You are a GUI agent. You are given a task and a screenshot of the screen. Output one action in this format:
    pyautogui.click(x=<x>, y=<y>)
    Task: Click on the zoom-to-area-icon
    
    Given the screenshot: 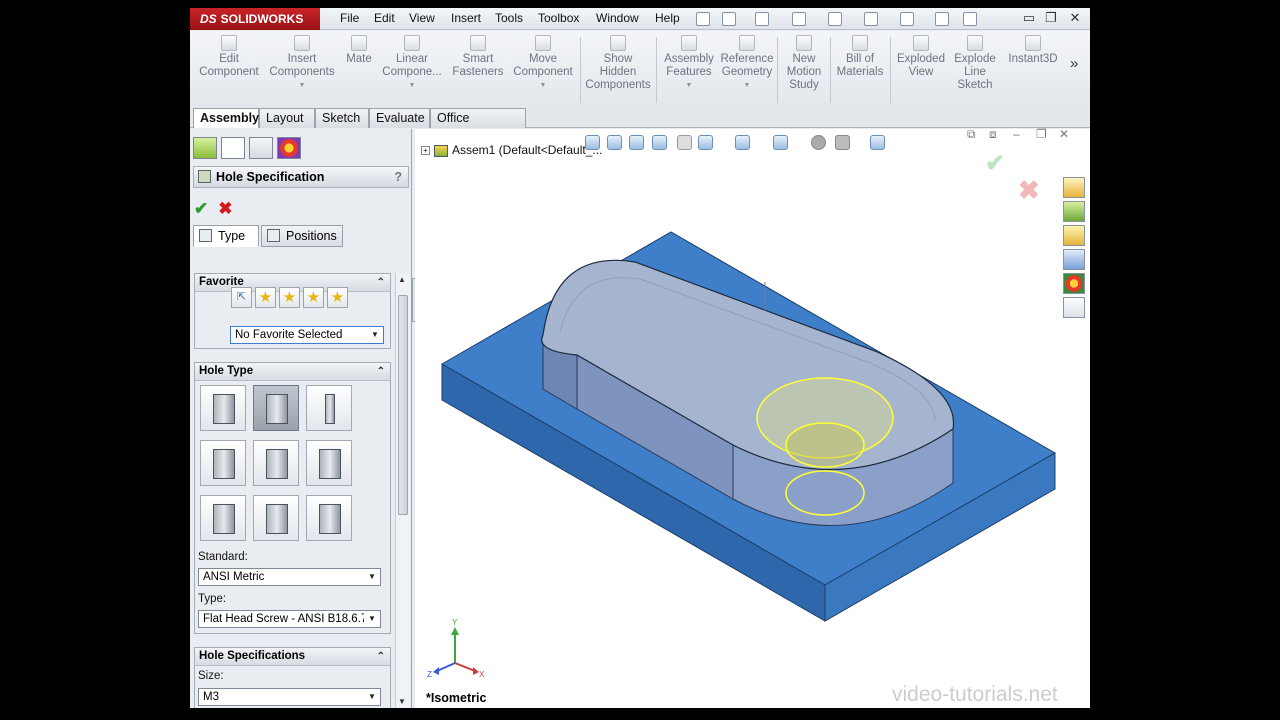 What is the action you would take?
    pyautogui.click(x=614, y=142)
    